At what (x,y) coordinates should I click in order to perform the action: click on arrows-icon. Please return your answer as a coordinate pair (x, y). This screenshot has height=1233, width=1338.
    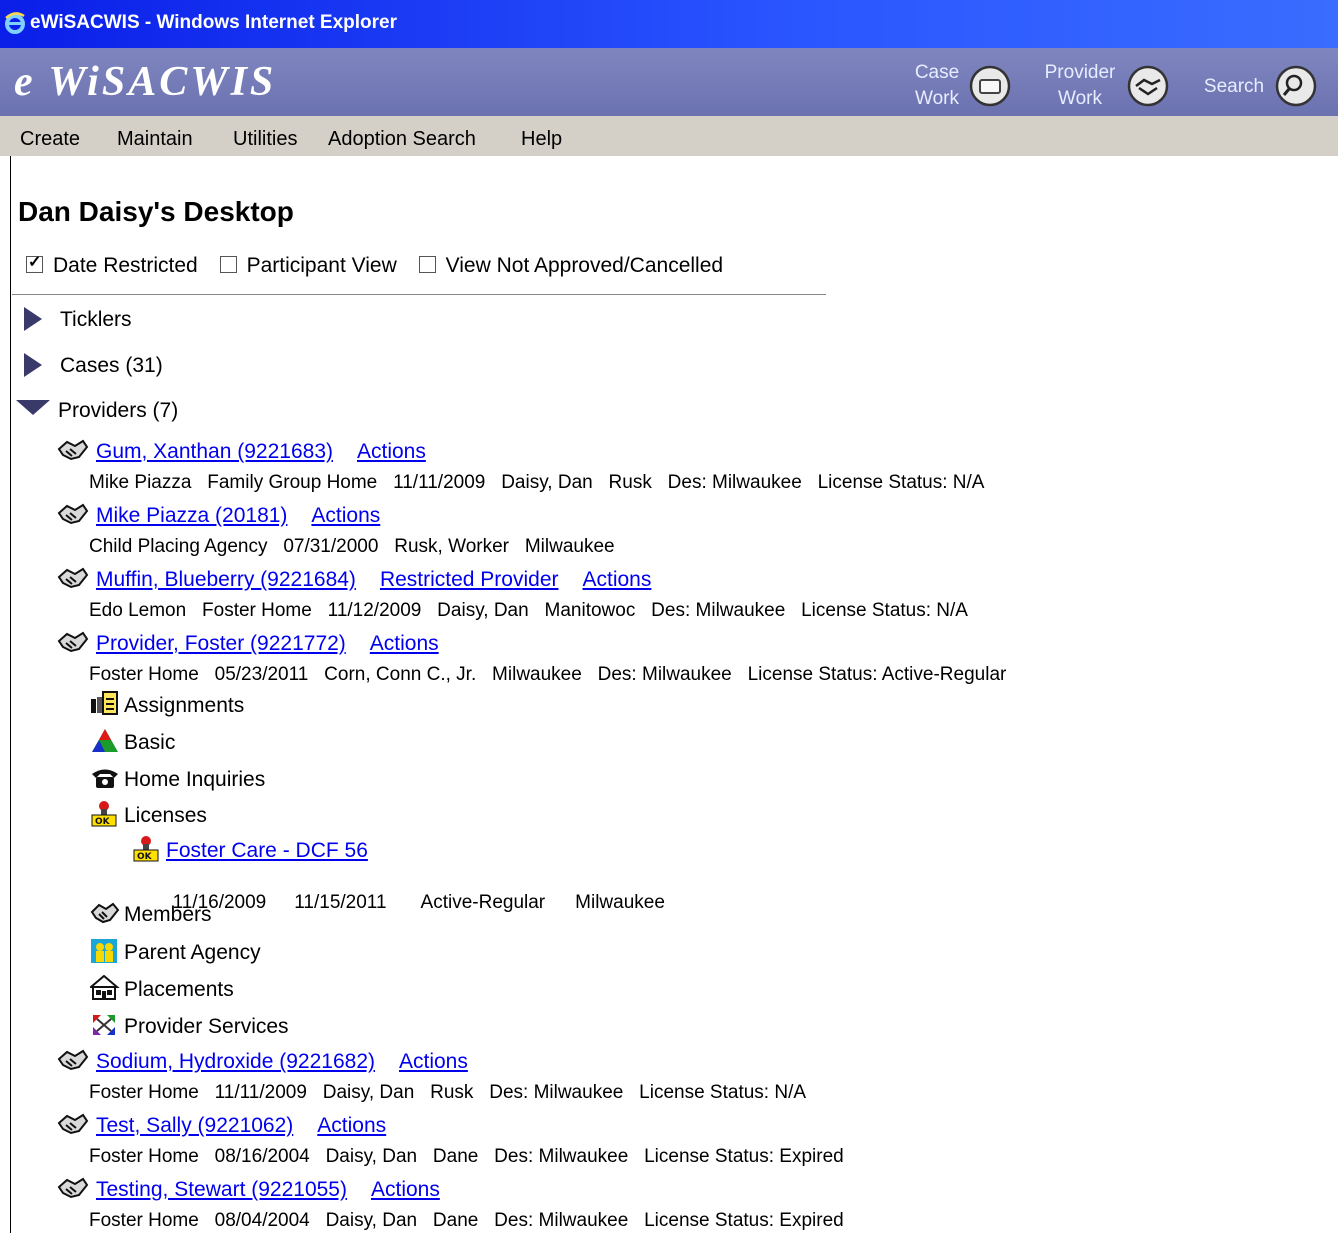
    Looking at the image, I should click on (104, 1025).